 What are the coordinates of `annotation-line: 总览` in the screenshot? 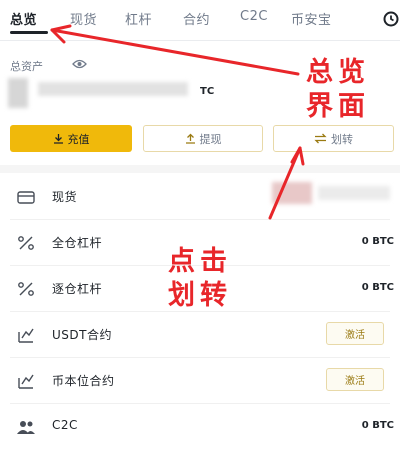 It's located at (338, 72).